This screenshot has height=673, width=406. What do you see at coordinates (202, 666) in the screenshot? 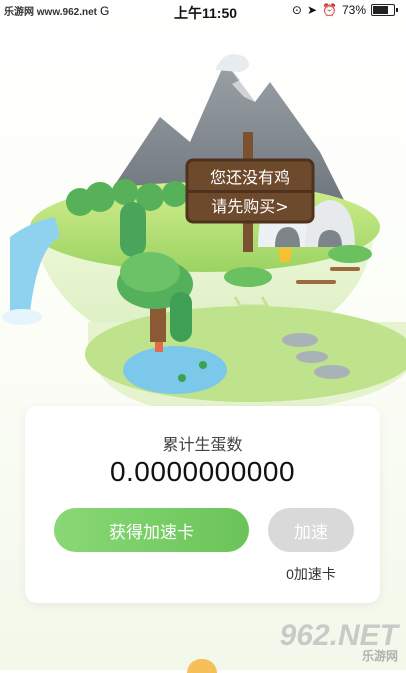
I see `bottom-handle` at bounding box center [202, 666].